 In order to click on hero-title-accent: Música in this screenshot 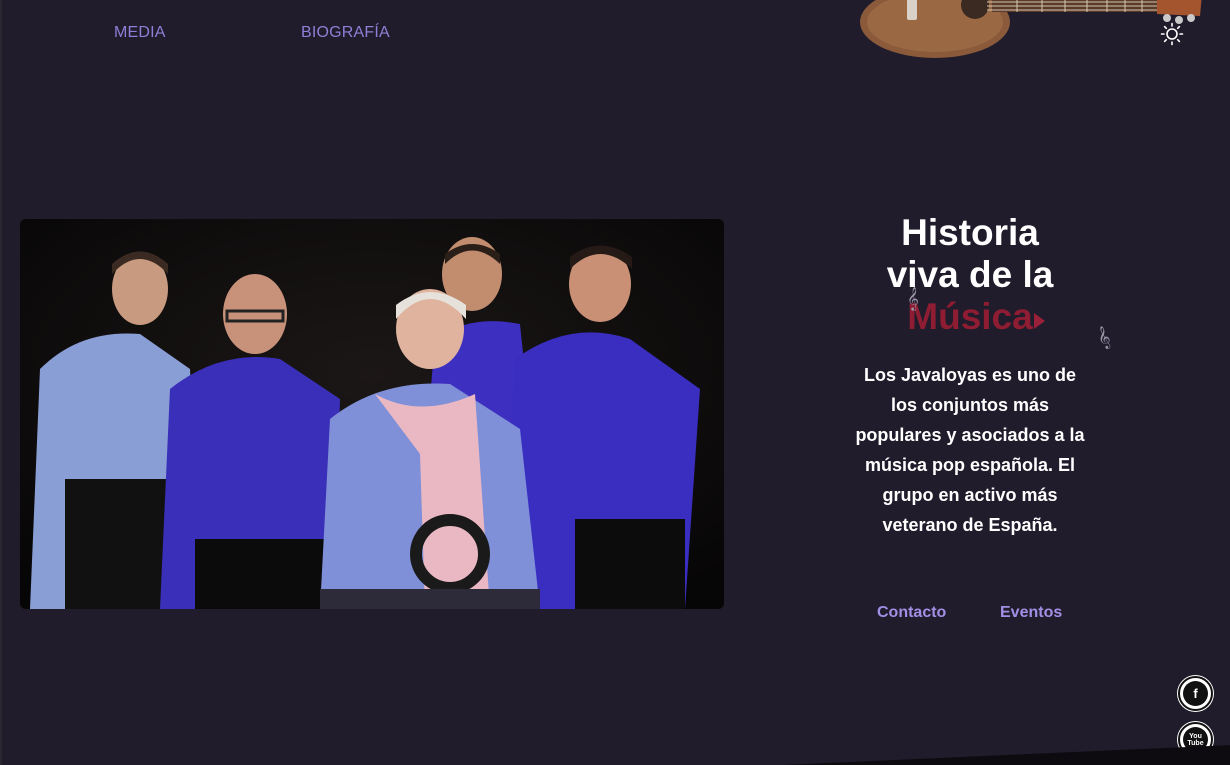, I will do `click(970, 316)`.